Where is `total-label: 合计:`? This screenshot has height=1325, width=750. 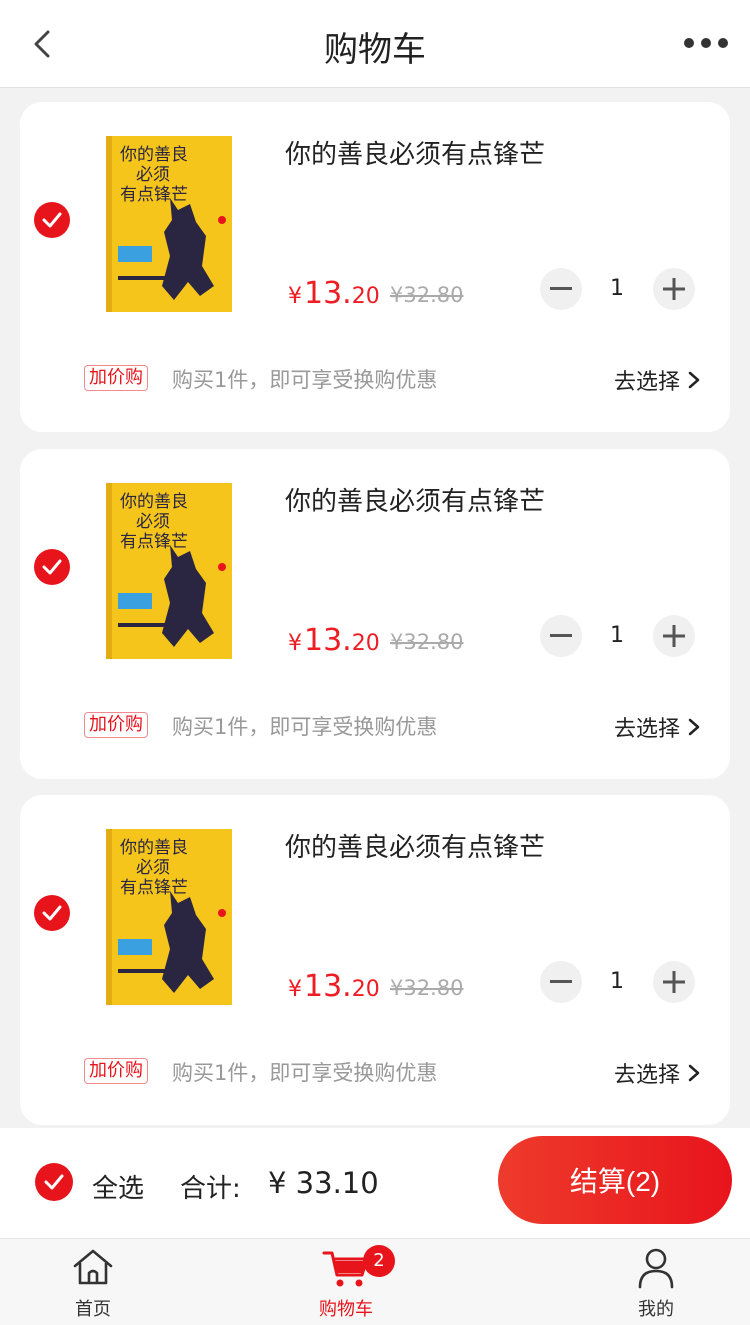 total-label: 合计: is located at coordinates (210, 1189).